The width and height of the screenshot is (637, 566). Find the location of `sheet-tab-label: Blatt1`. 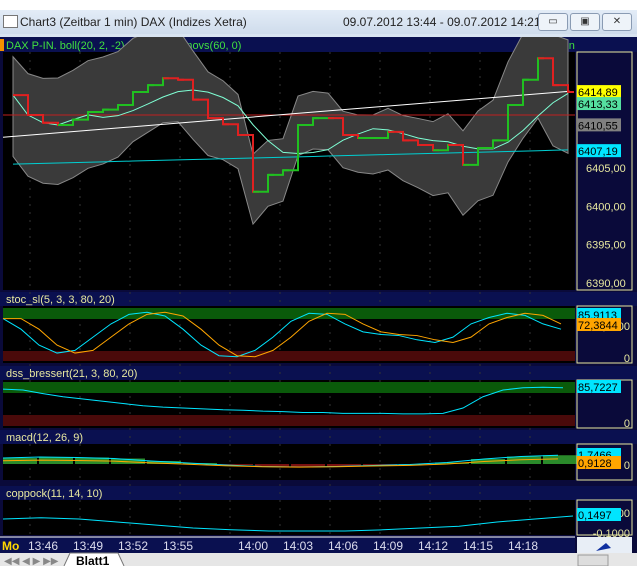

sheet-tab-label: Blatt1 is located at coordinates (93, 560).